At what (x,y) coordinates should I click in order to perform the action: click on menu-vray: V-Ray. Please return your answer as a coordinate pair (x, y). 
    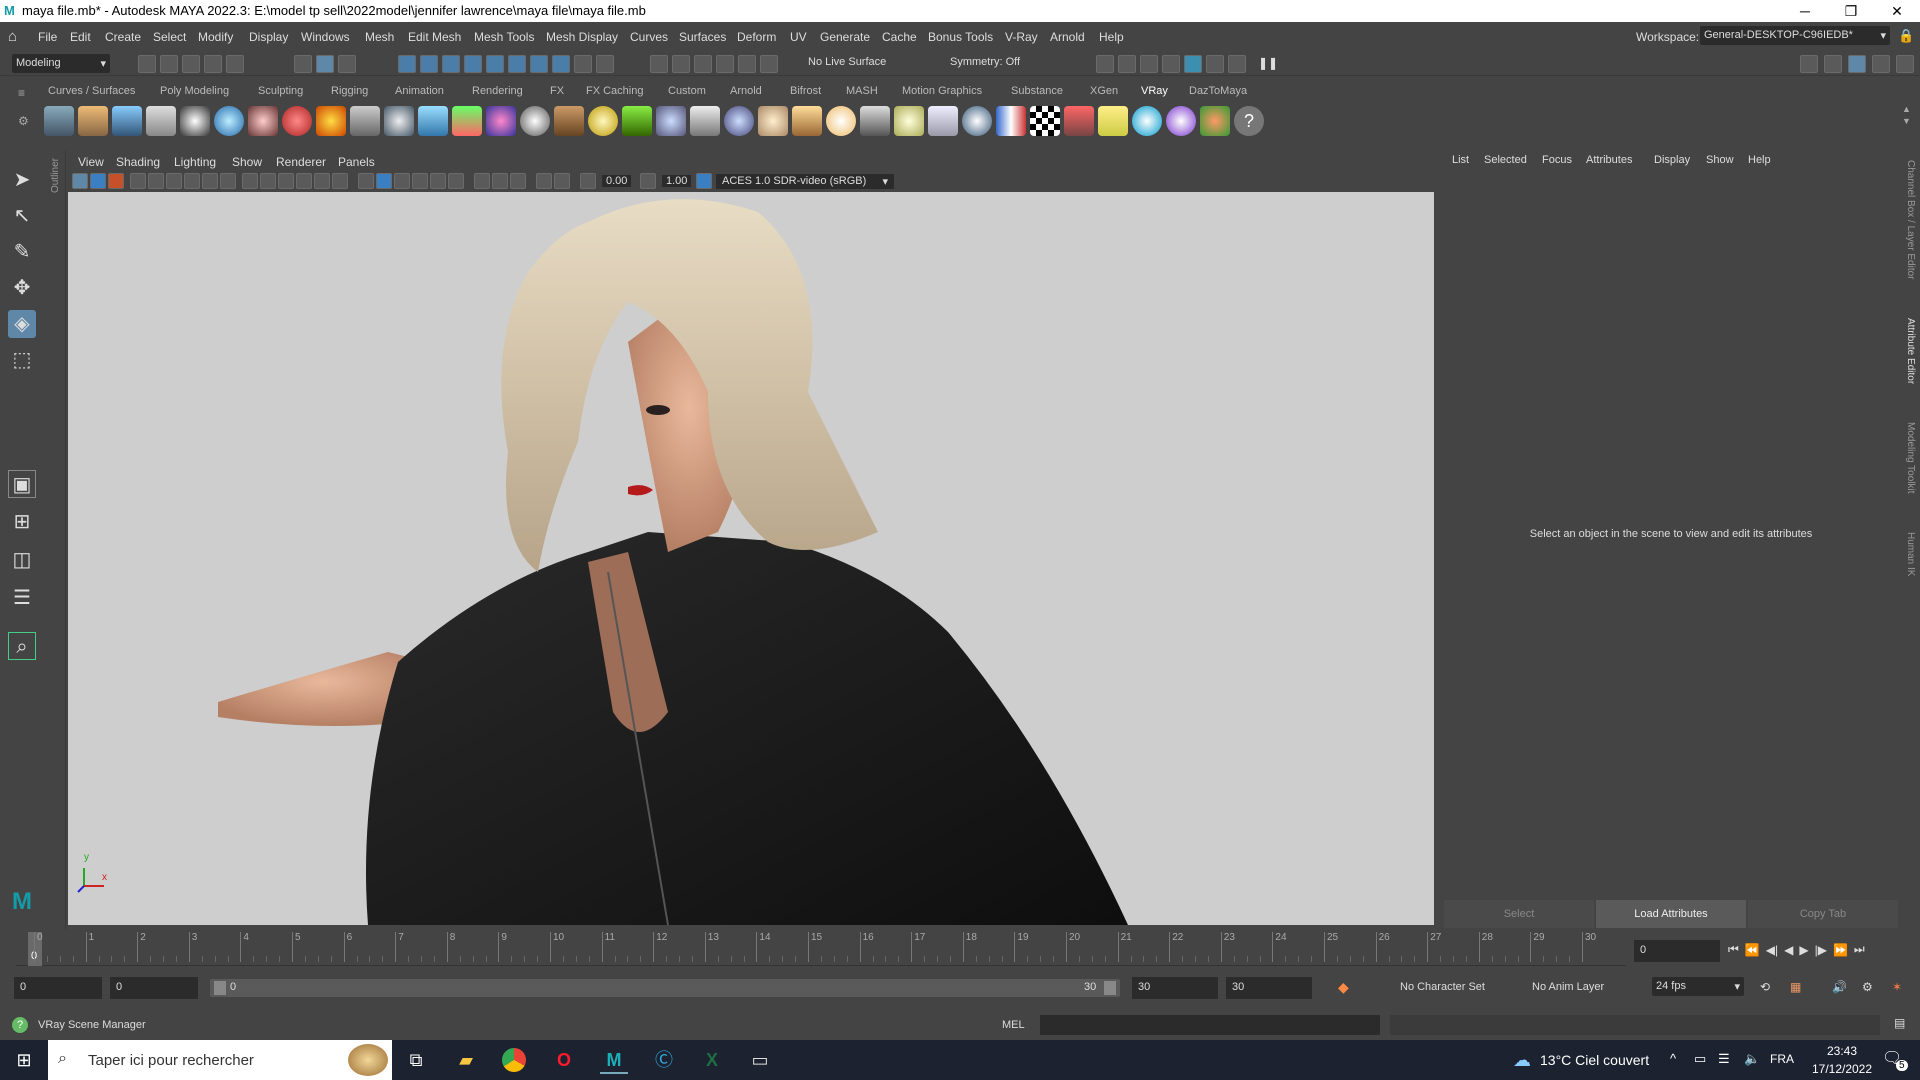
    Looking at the image, I should click on (1021, 37).